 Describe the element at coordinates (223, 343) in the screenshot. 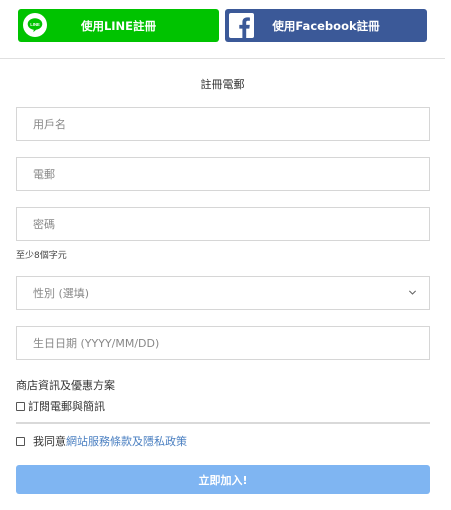

I see `birthday-field: 生日日期 (YYYY/MM/DD)` at that location.